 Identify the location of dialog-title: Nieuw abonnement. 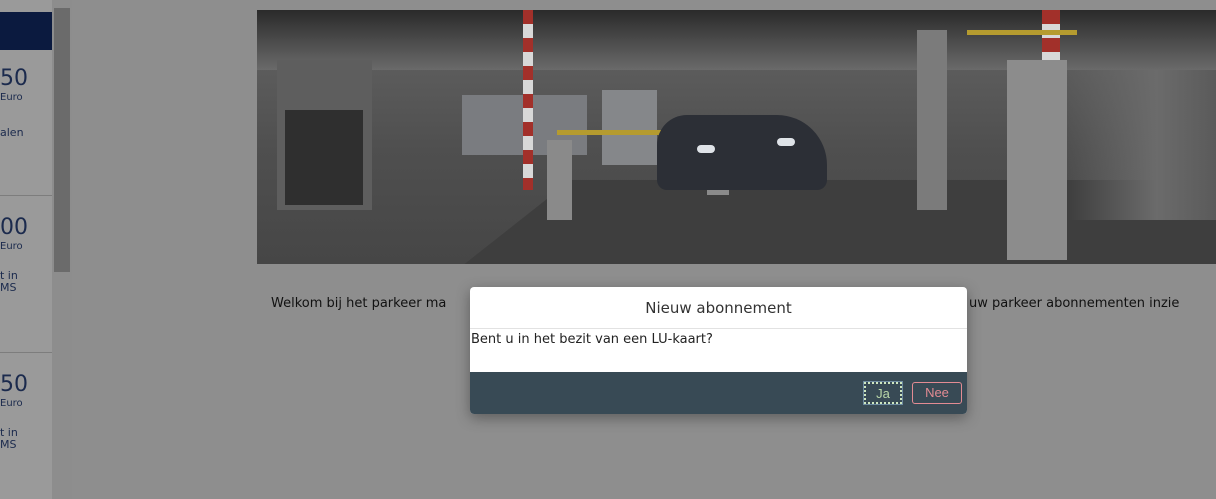
(718, 308).